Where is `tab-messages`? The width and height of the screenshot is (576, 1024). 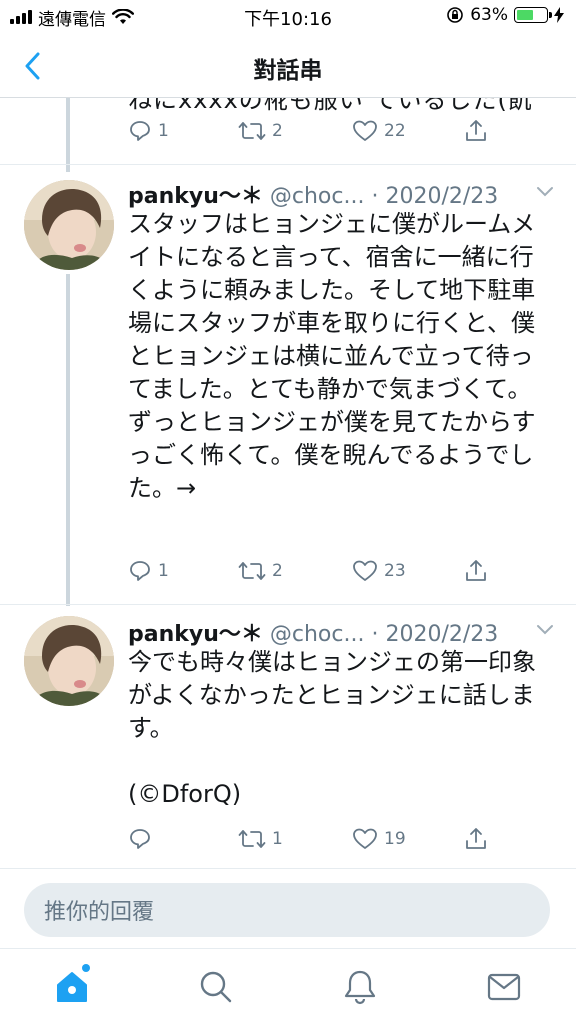 tab-messages is located at coordinates (504, 987).